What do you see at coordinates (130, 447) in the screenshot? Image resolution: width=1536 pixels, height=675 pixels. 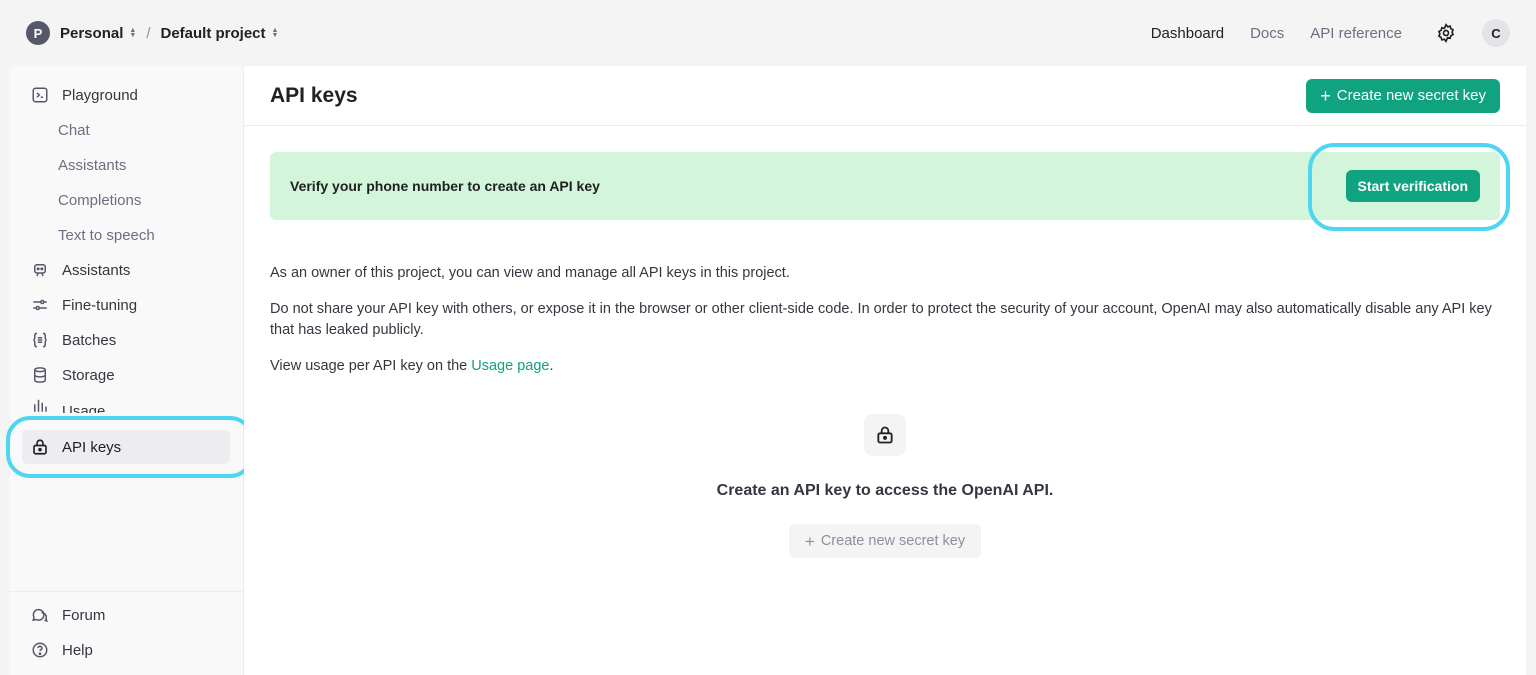 I see `highlight-ring-api-keys` at bounding box center [130, 447].